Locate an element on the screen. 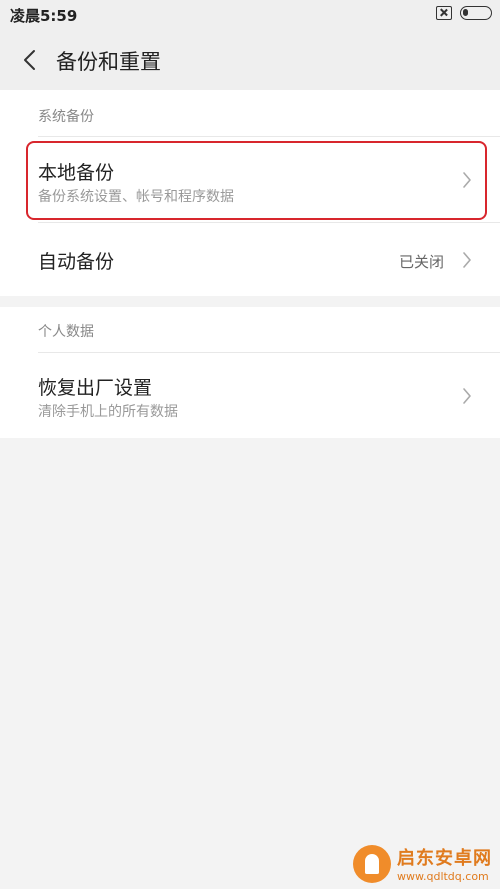 Image resolution: width=500 pixels, height=889 pixels. section-personal-data: 个人数据 恢复出厂设置 清除手机上的所有数据 is located at coordinates (250, 372).